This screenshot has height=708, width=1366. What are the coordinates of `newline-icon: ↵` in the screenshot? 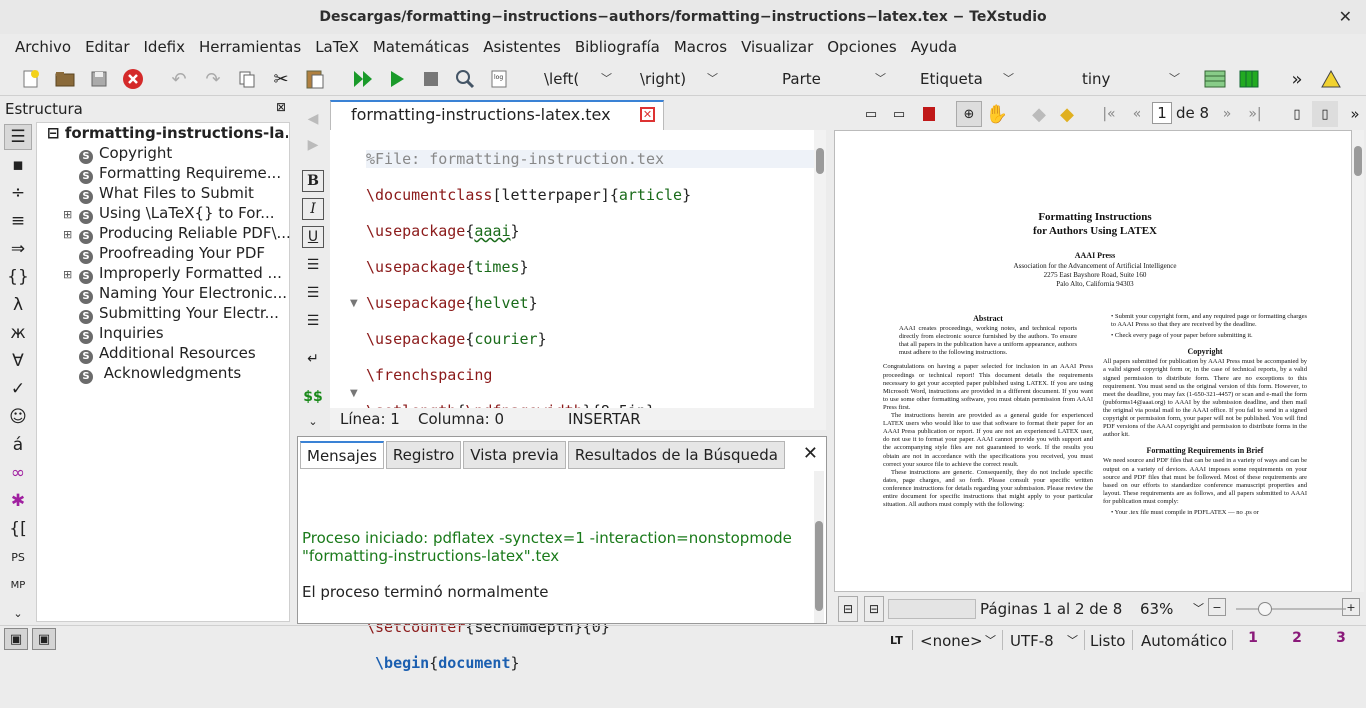 It's located at (313, 359).